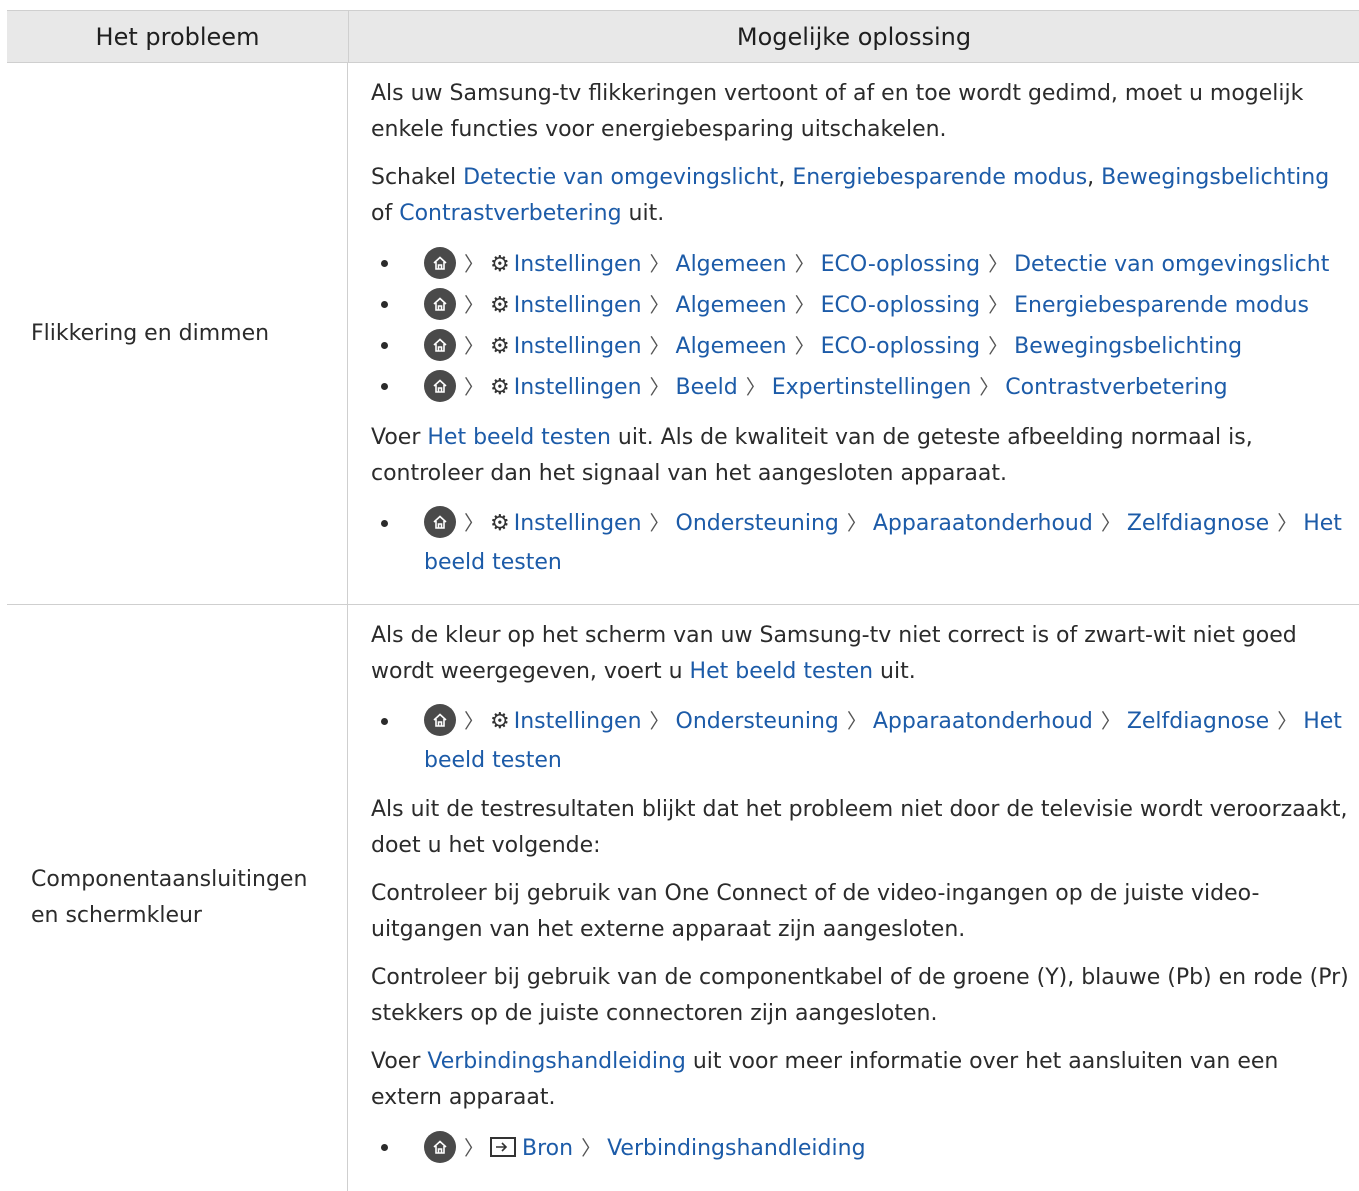  What do you see at coordinates (1128, 346) in the screenshot?
I see `path-item: Bewegingsbelichting` at bounding box center [1128, 346].